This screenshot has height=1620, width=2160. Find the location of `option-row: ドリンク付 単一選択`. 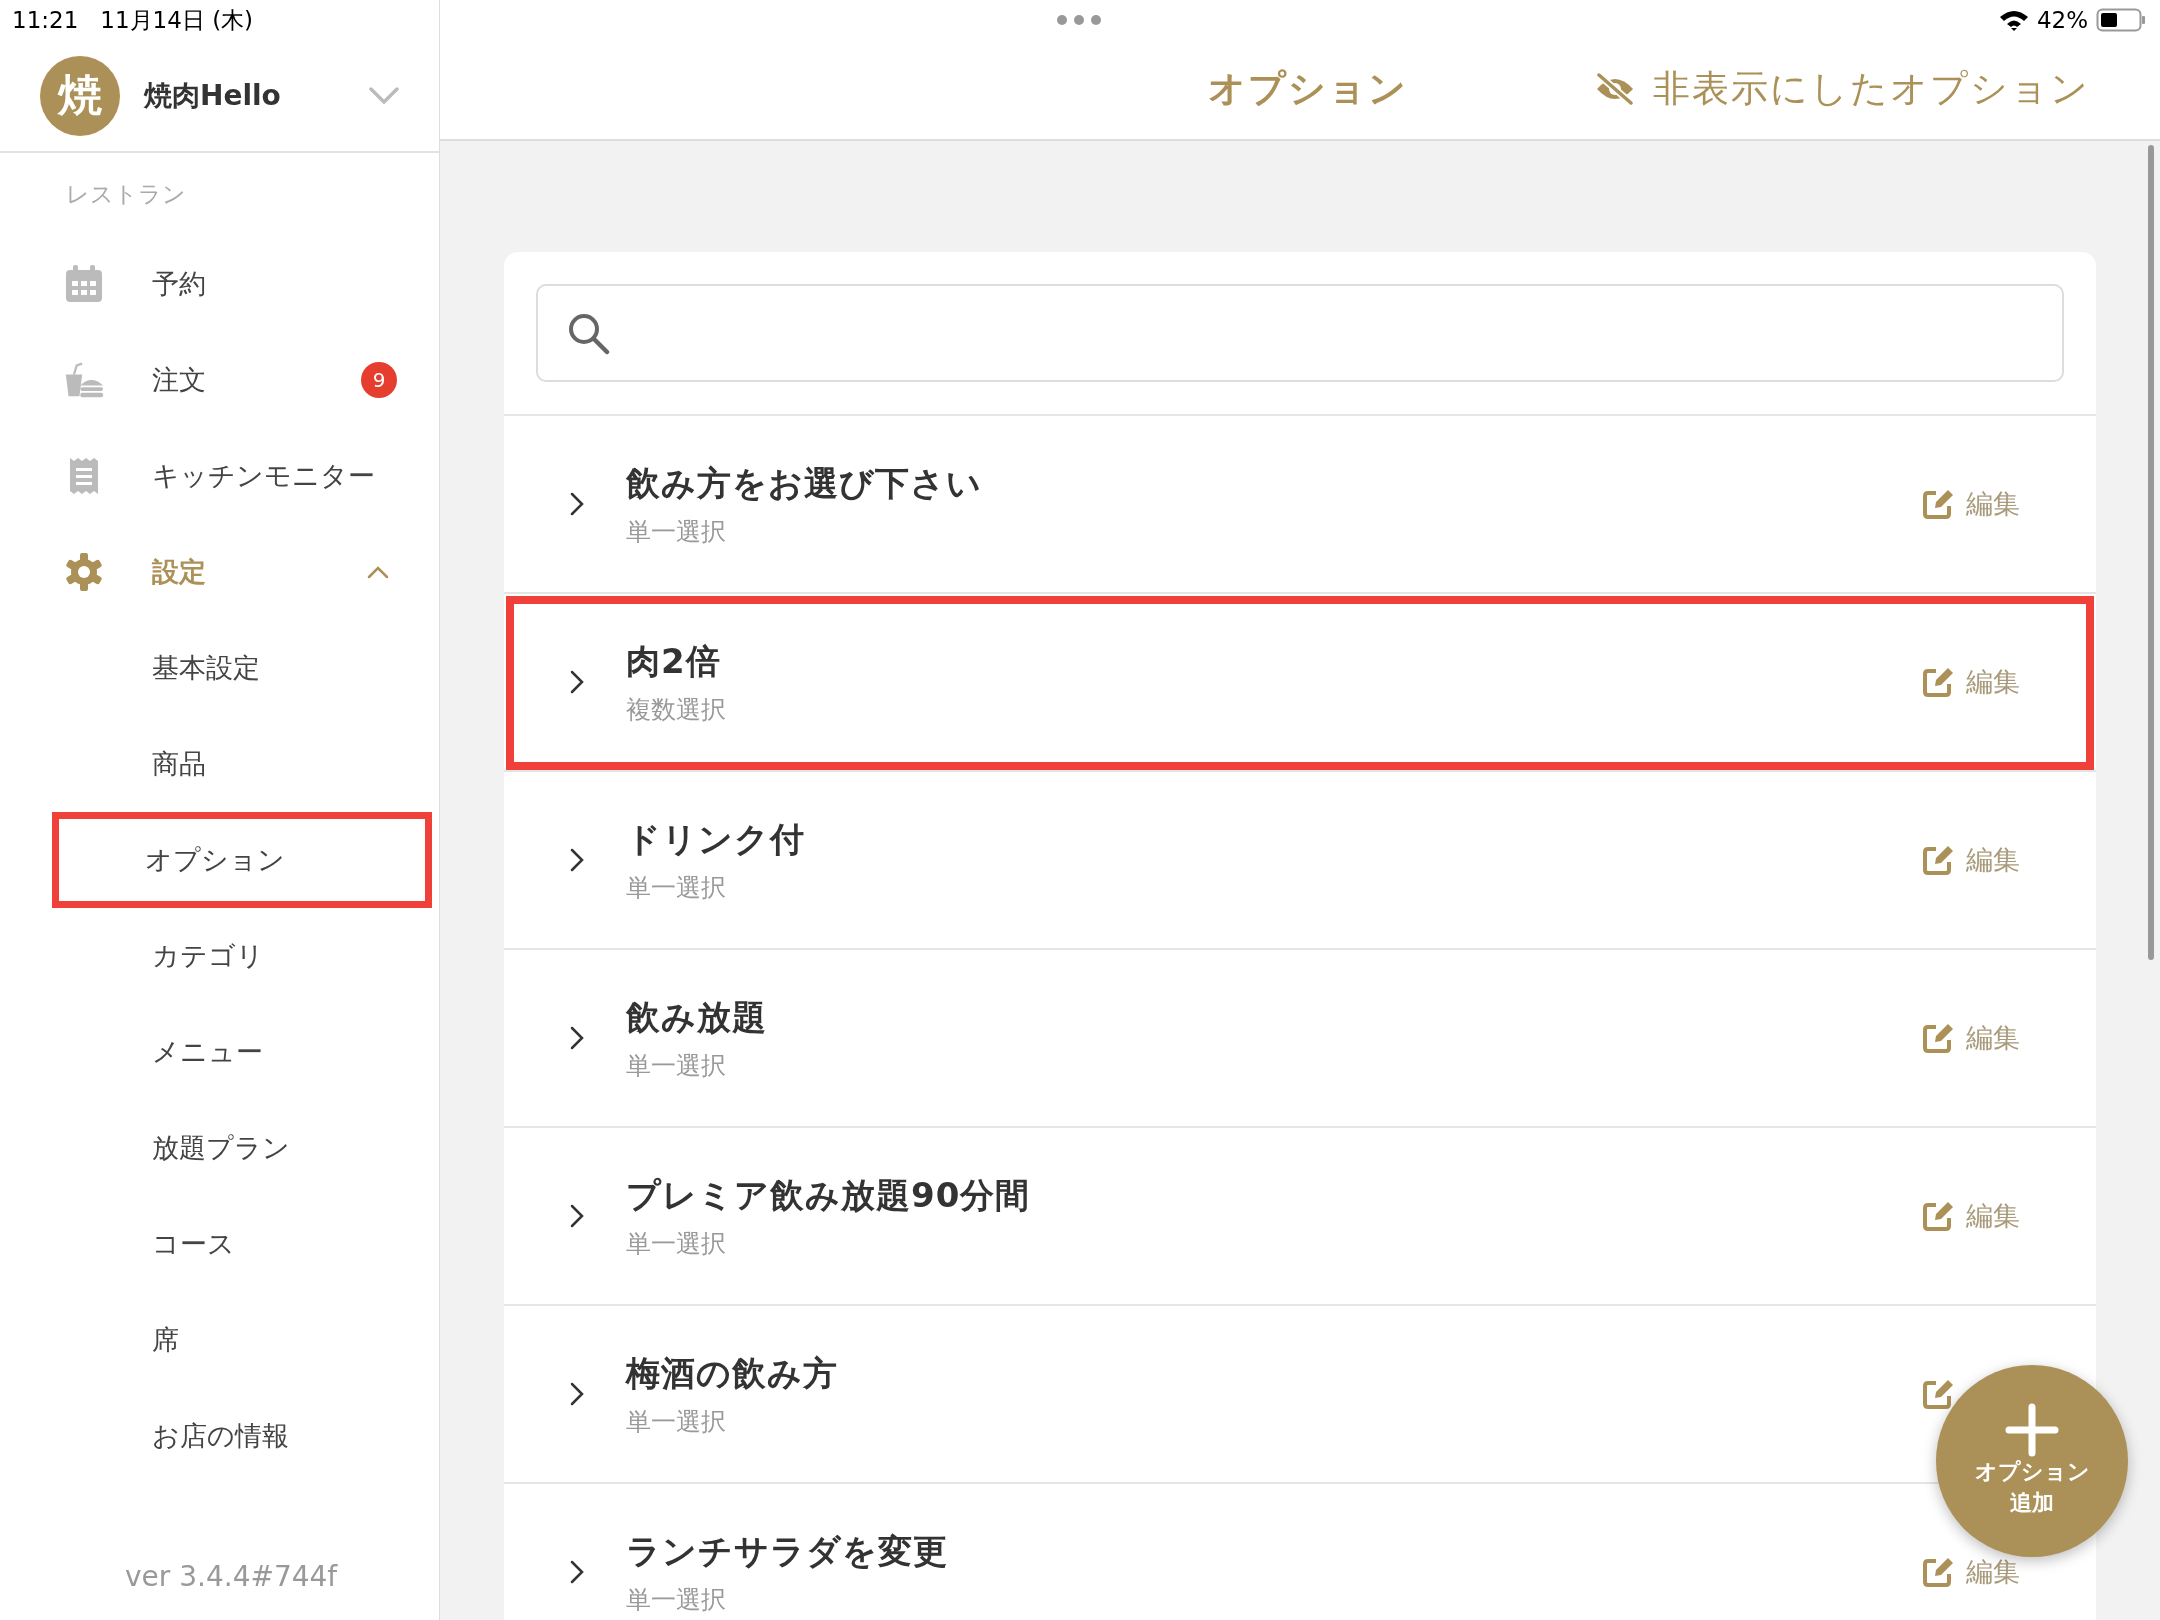

option-row: ドリンク付 単一選択 is located at coordinates (1226, 860).